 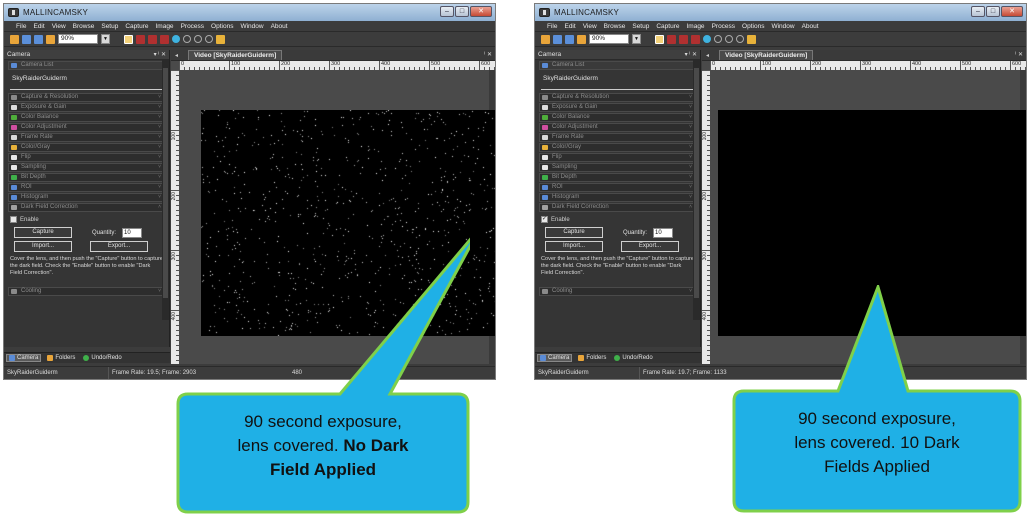 I want to click on enable-checkbox, so click(x=13, y=219).